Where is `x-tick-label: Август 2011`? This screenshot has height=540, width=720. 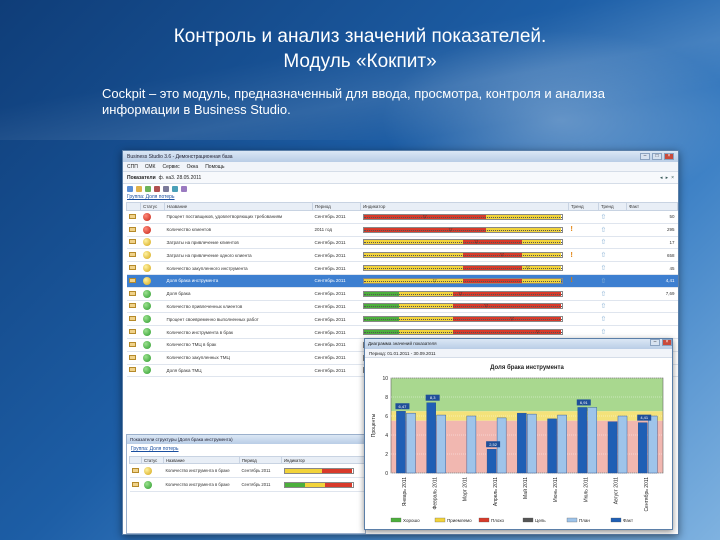 x-tick-label: Август 2011 is located at coordinates (617, 490).